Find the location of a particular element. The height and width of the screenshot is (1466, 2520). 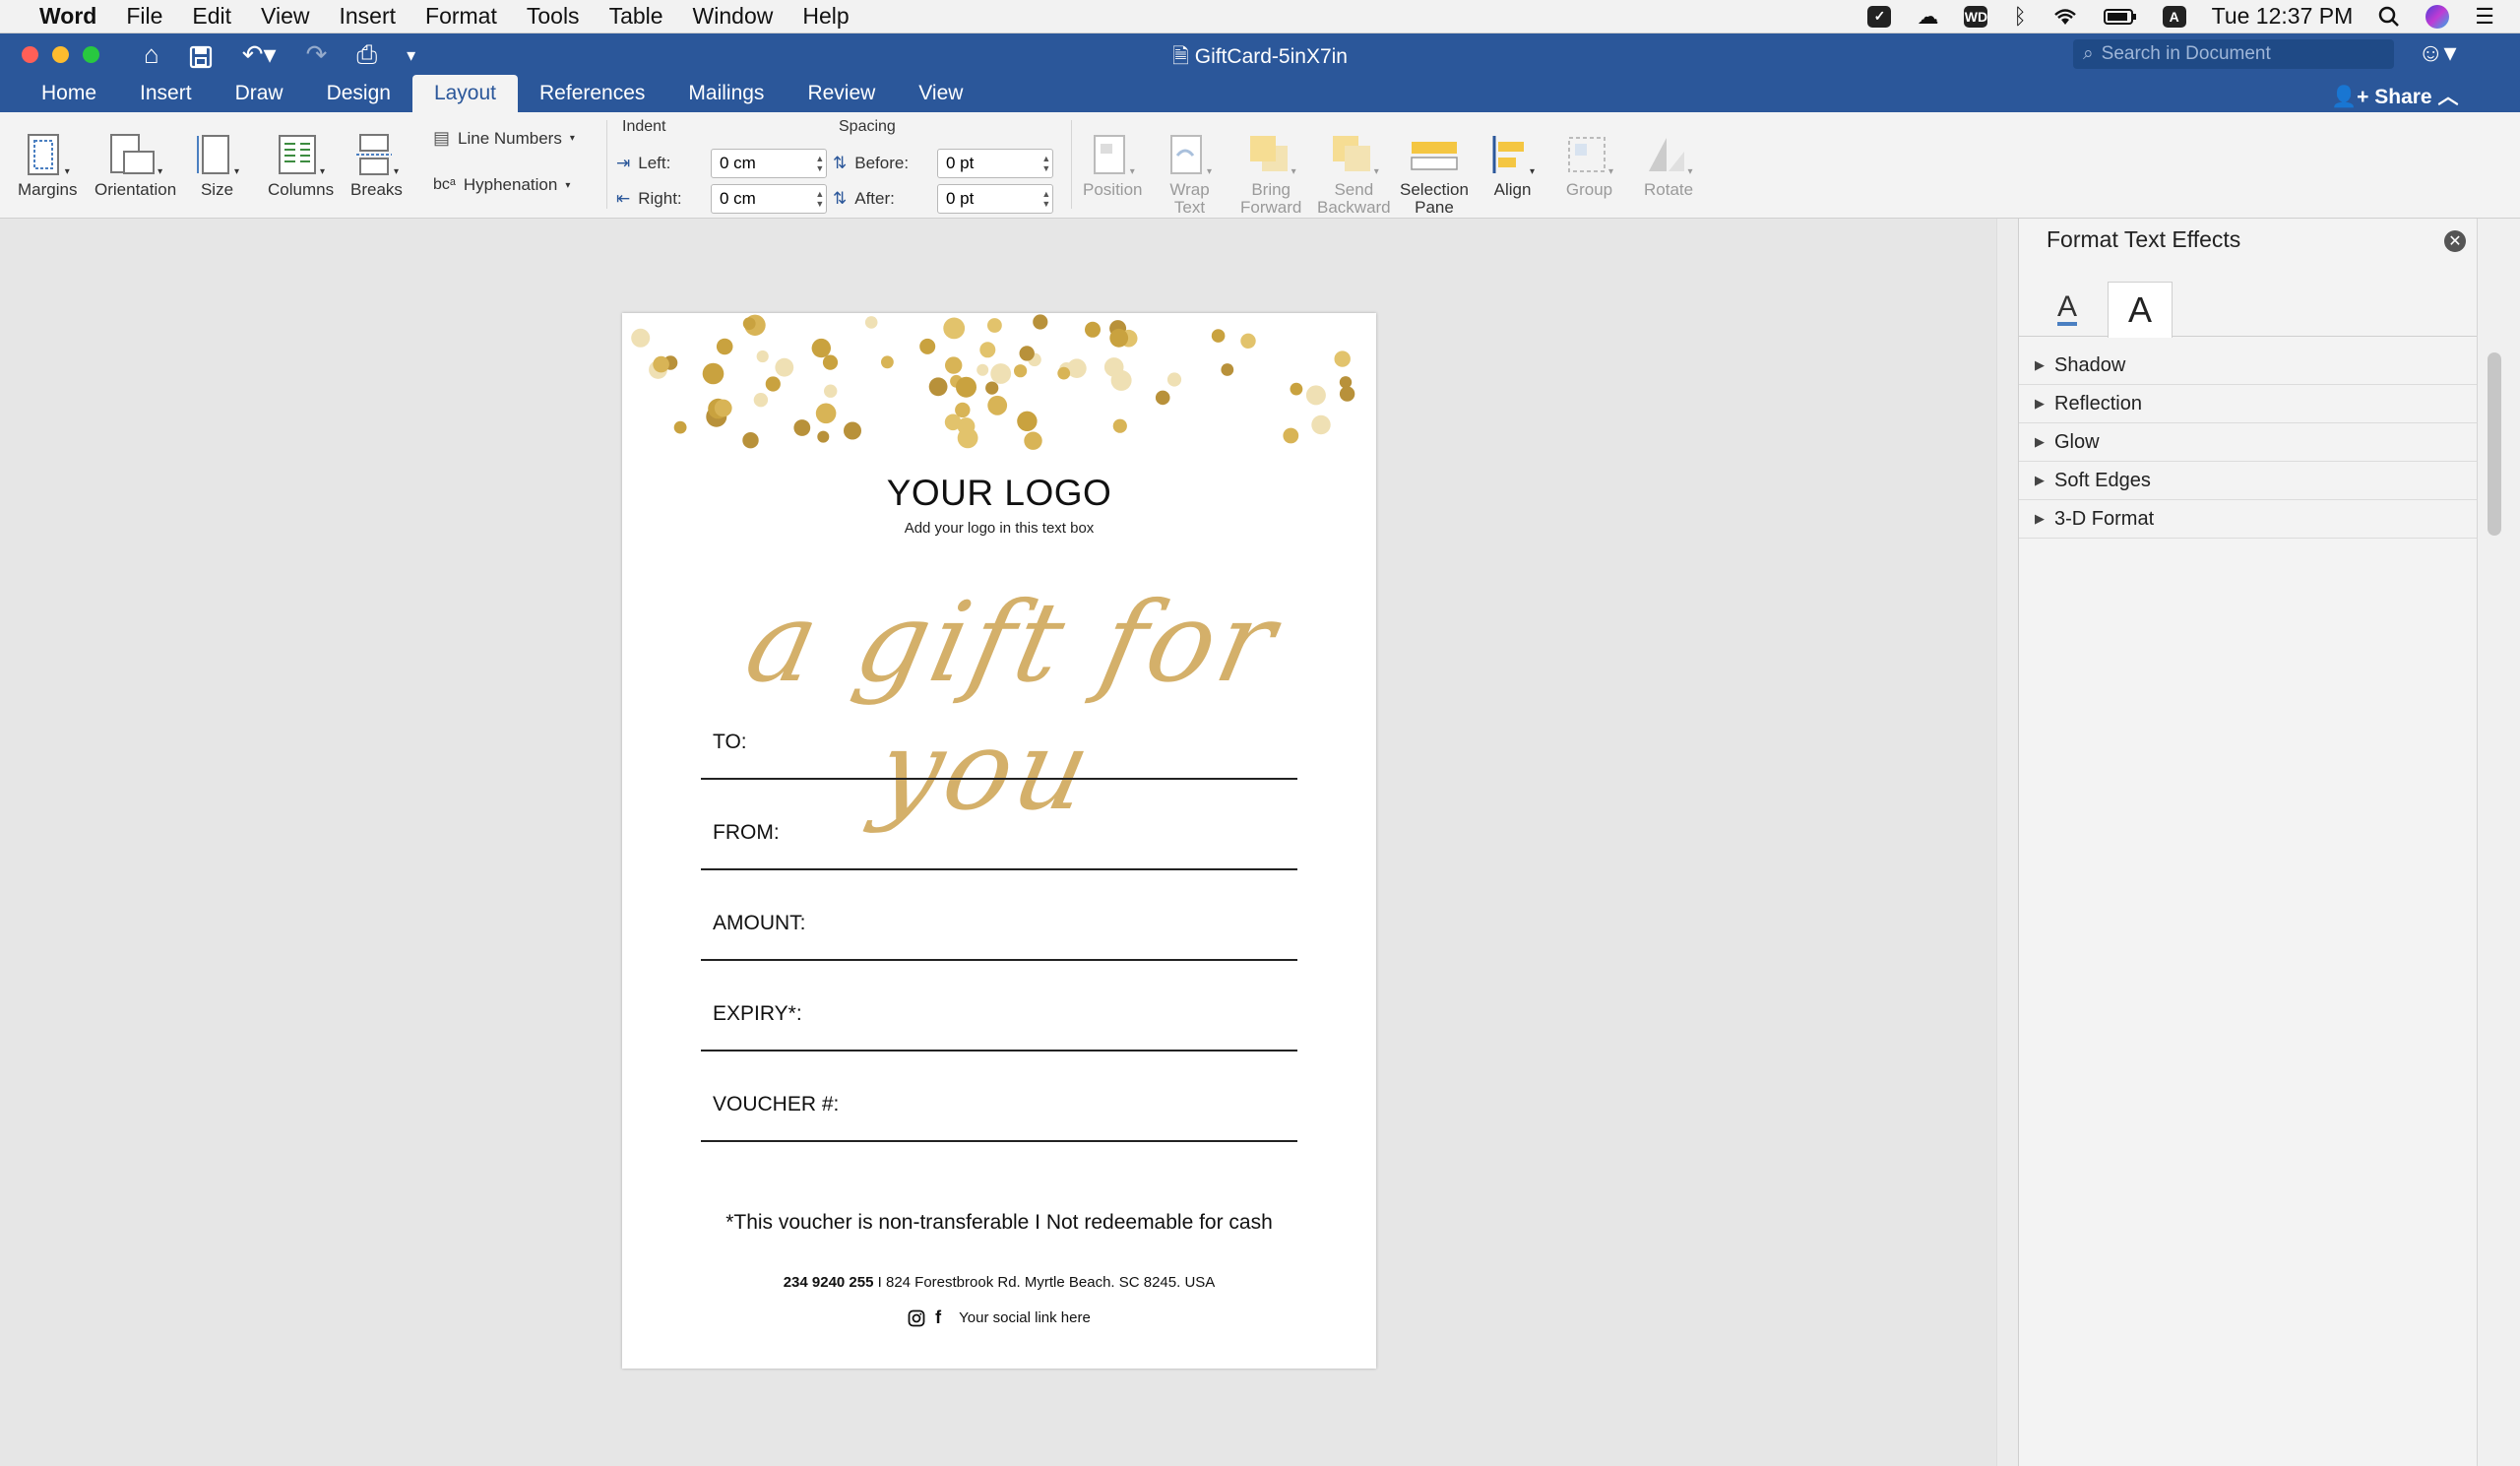

customize-qat-icon: ▾ is located at coordinates (411, 58).